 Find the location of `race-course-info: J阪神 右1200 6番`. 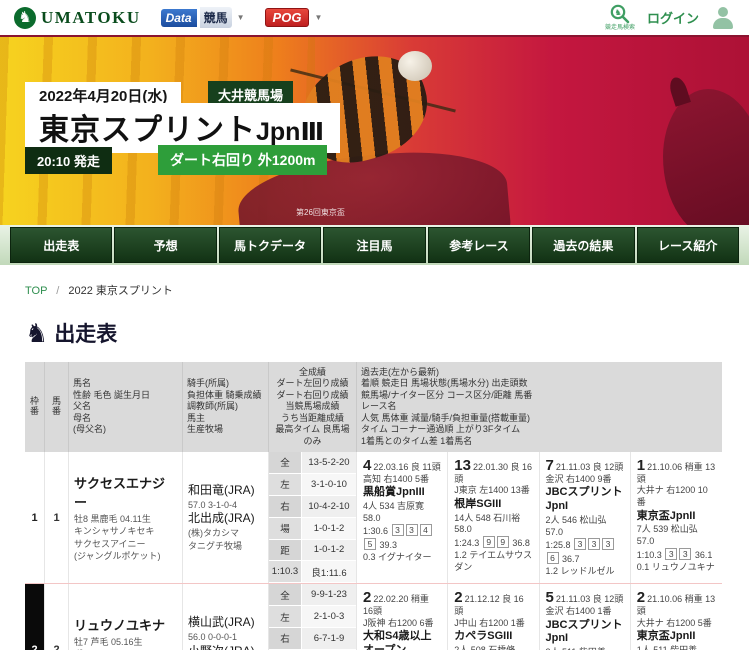

race-course-info: J阪神 右1200 6番 is located at coordinates (398, 622).